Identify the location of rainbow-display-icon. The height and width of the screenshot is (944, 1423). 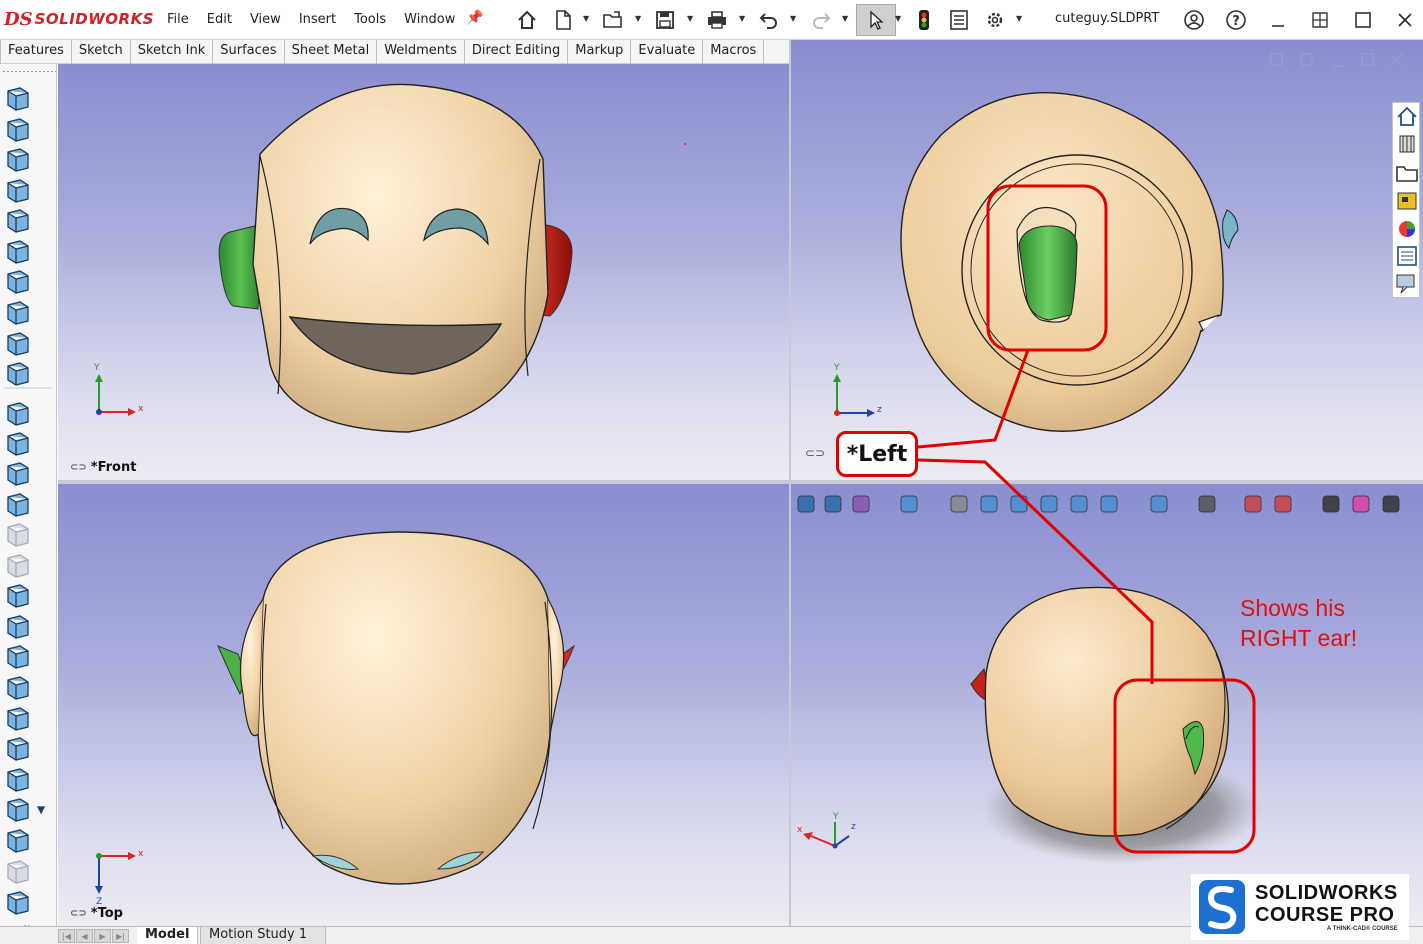
(1361, 504).